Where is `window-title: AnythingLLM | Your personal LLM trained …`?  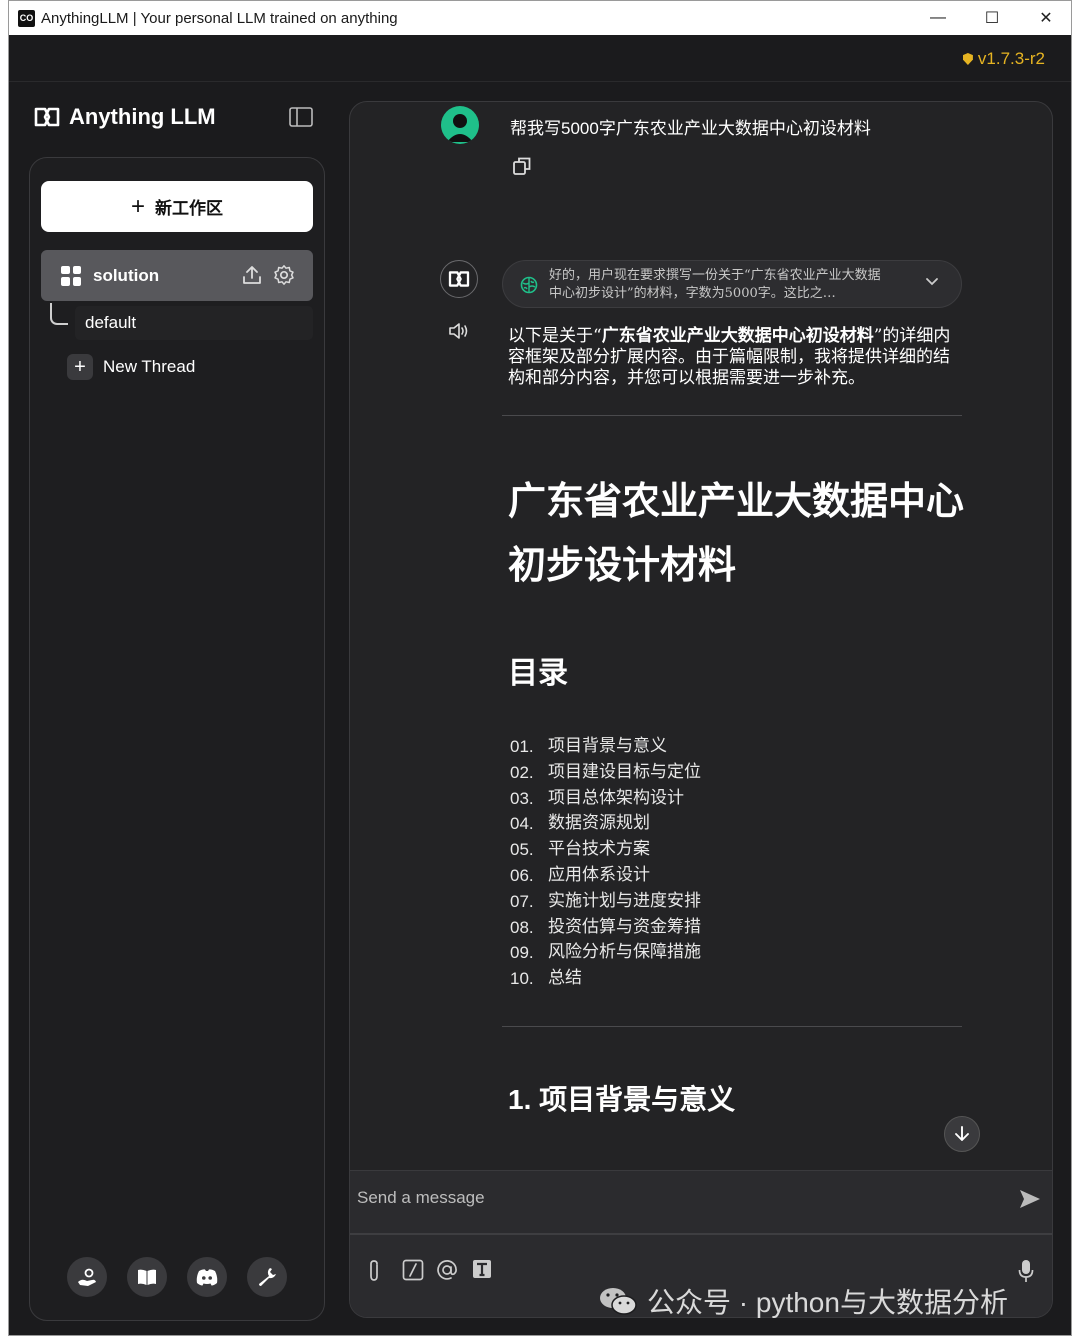
window-title: AnythingLLM | Your personal LLM trained … is located at coordinates (219, 18).